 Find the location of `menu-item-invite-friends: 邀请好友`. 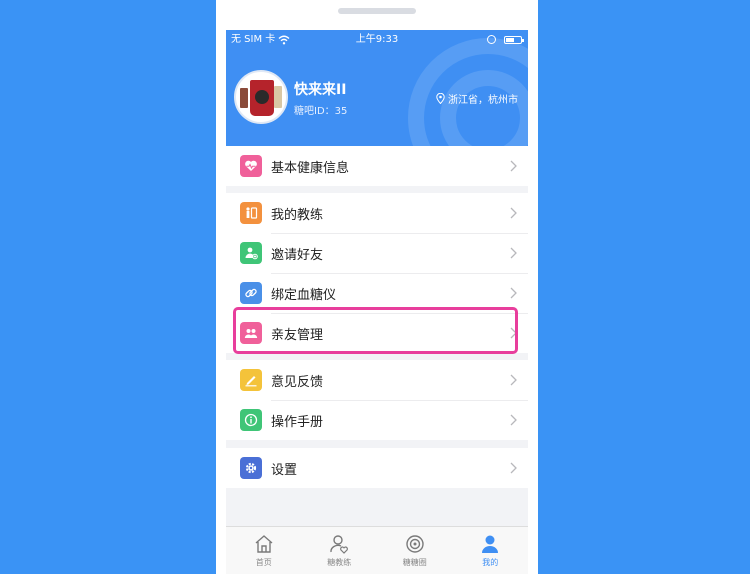

menu-item-invite-friends: 邀请好友 is located at coordinates (377, 253).